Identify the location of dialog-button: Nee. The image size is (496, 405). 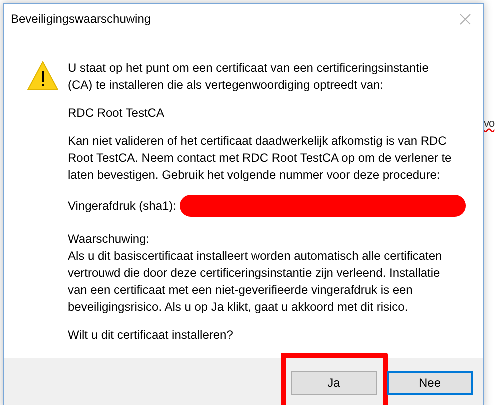
(430, 383).